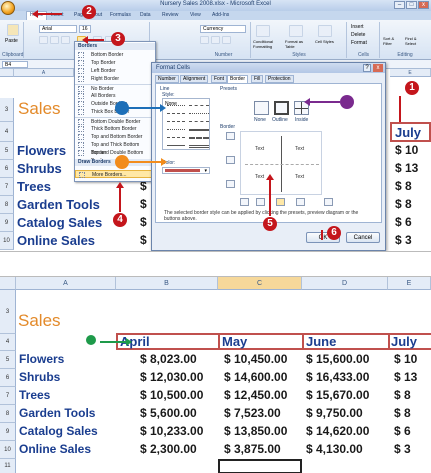 The width and height of the screenshot is (431, 473). I want to click on april-value: $ 8,023.00, so click(168, 359).